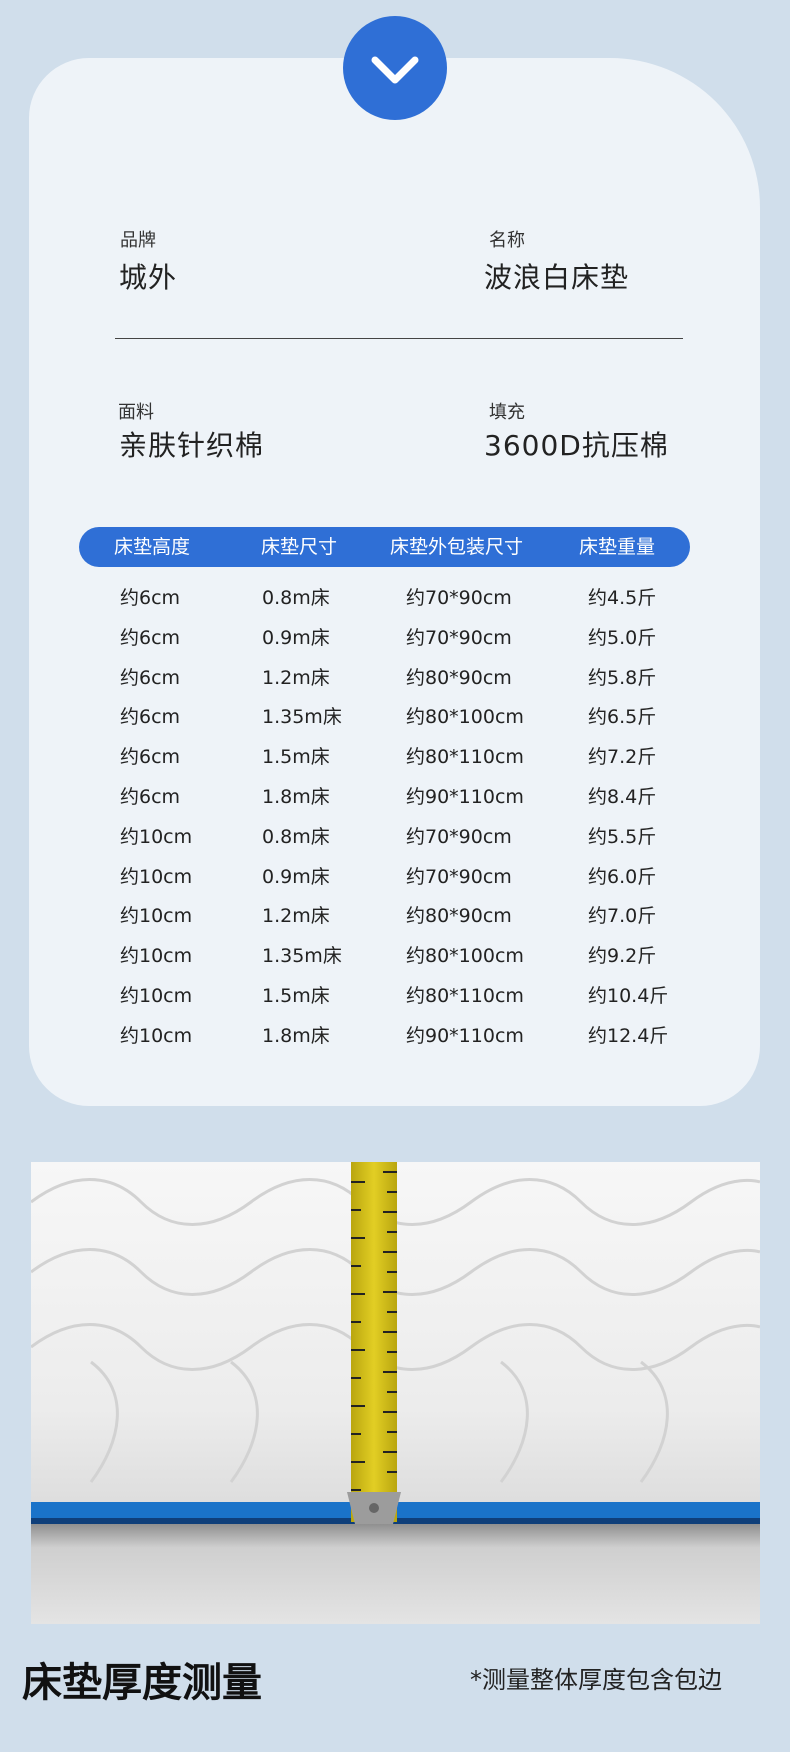  Describe the element at coordinates (457, 547) in the screenshot. I see `header-package-size: 床垫外包装尺寸` at that location.